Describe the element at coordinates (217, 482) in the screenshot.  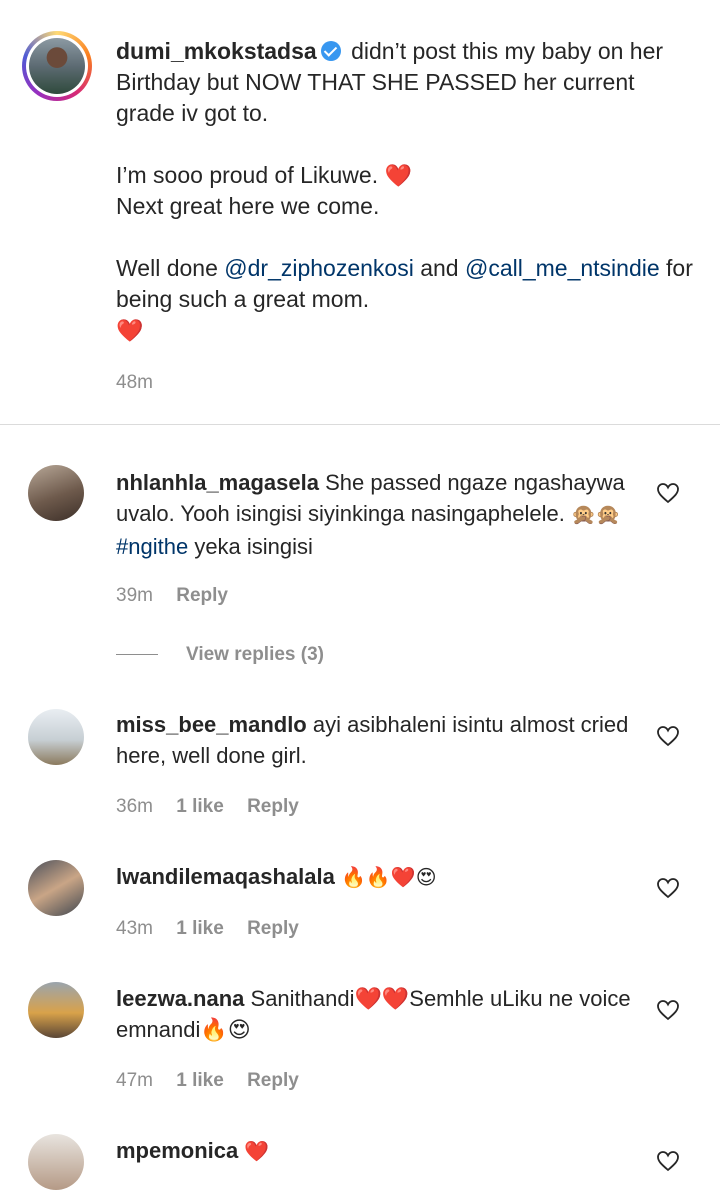
I see `comment-username: nhlanhla_magasela` at that location.